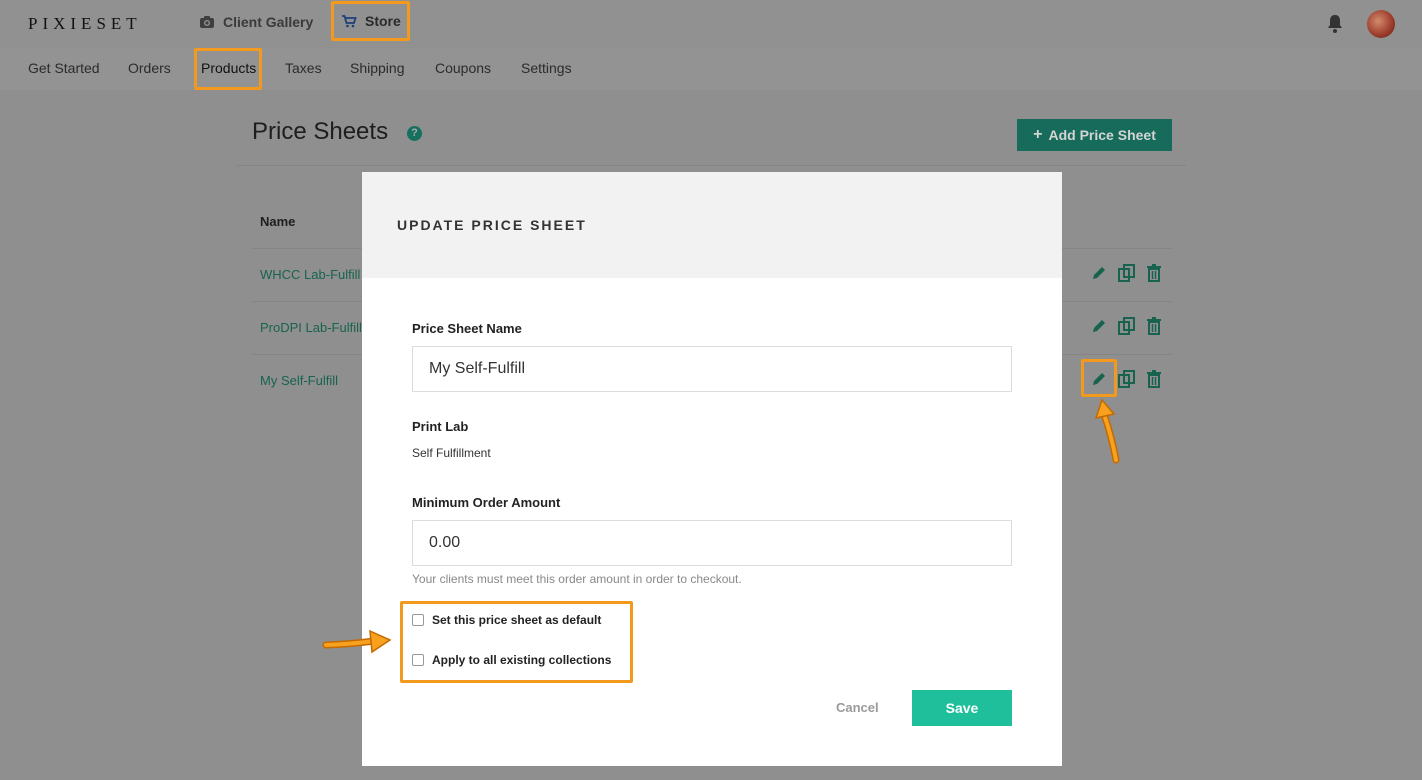 The height and width of the screenshot is (780, 1422). I want to click on modal-header: UPDATE PRICE SHEET, so click(712, 225).